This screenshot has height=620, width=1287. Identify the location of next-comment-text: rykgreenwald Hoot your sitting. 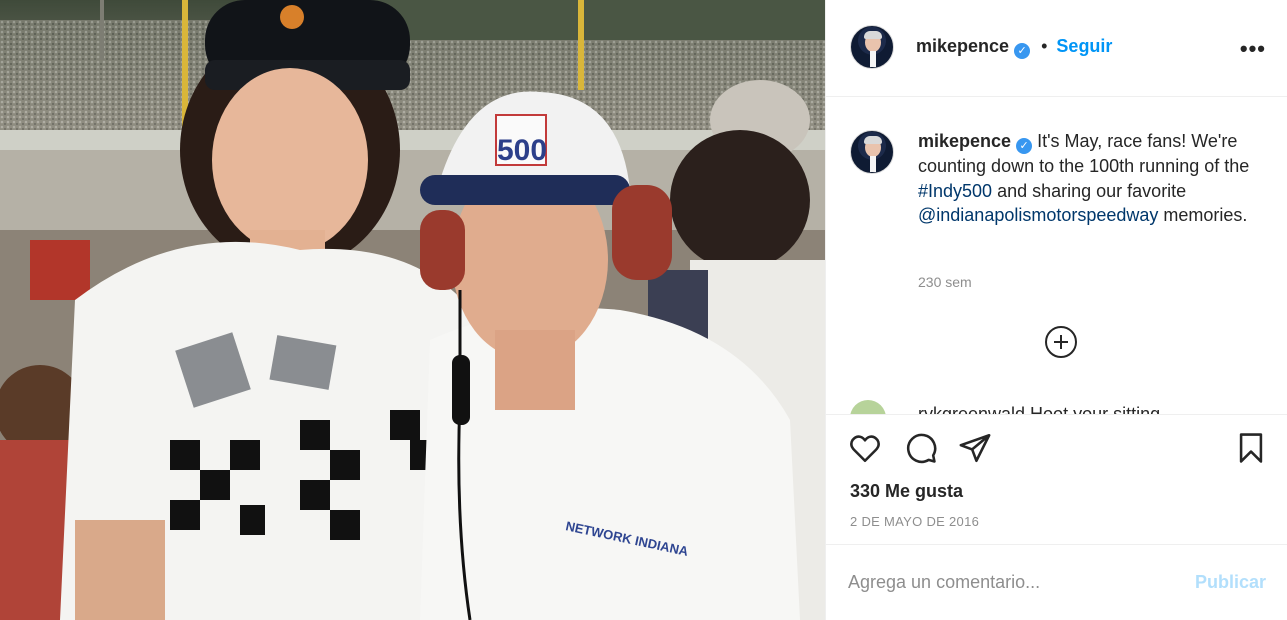
(1039, 409).